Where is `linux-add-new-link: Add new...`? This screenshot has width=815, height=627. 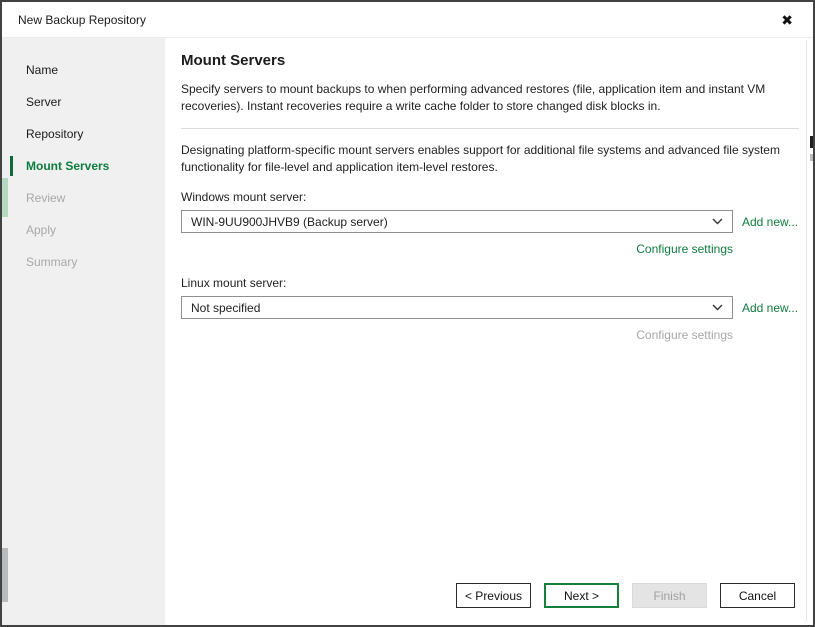 linux-add-new-link: Add new... is located at coordinates (770, 308).